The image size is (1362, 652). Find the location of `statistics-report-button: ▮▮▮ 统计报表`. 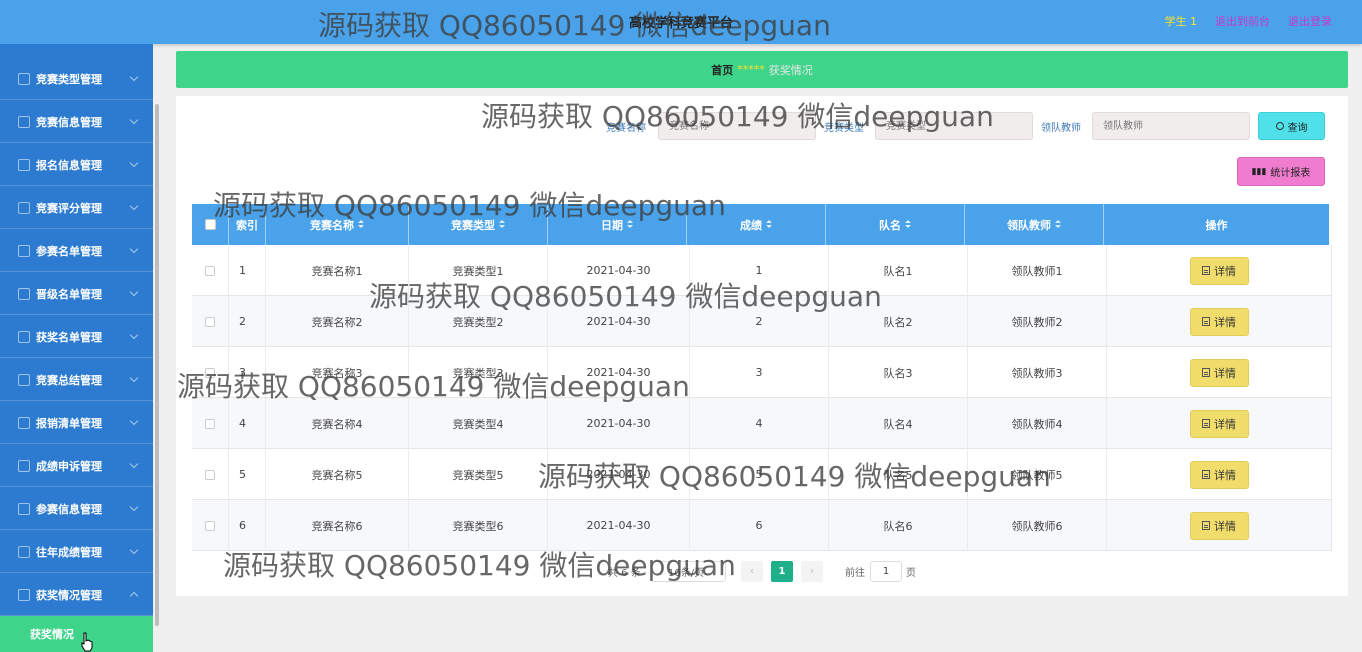

statistics-report-button: ▮▮▮ 统计报表 is located at coordinates (1281, 171).